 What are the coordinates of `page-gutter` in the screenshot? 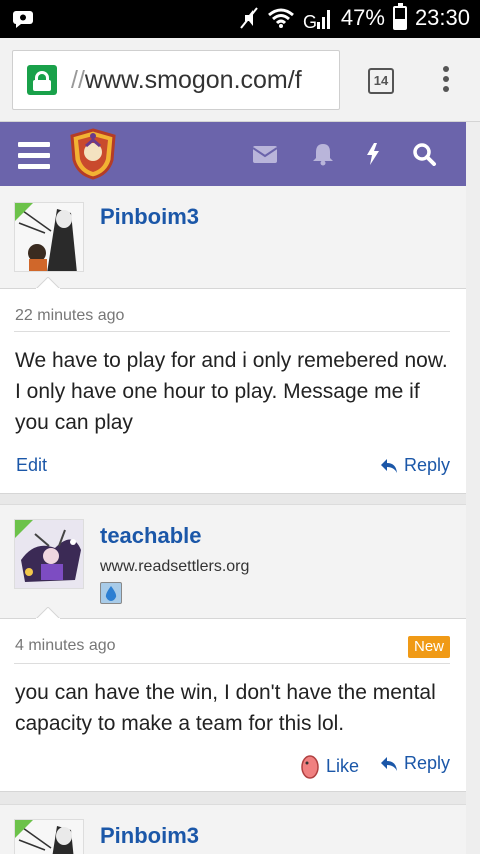 It's located at (473, 488).